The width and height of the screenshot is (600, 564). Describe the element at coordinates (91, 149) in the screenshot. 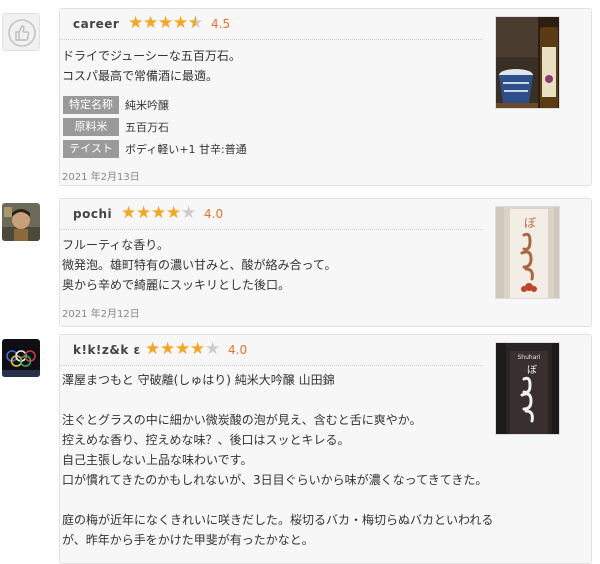

I see `spec-label: テイスト` at that location.